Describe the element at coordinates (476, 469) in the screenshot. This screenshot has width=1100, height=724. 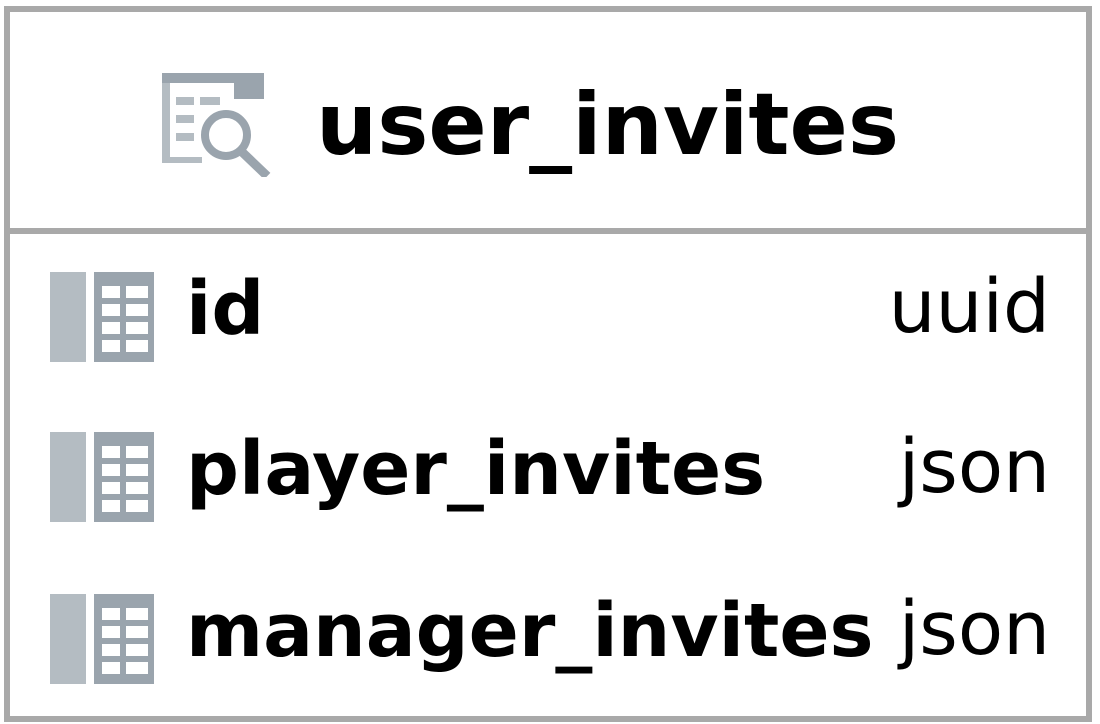
I see `column-name: player_invites` at that location.